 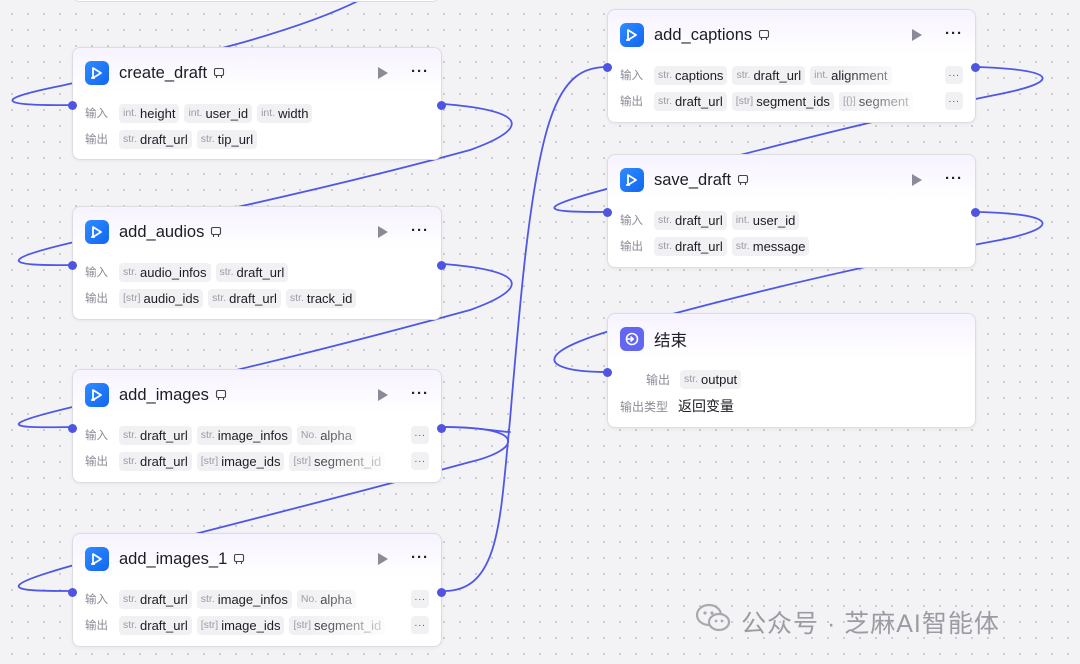 I want to click on node-title: save_draft, so click(x=693, y=179).